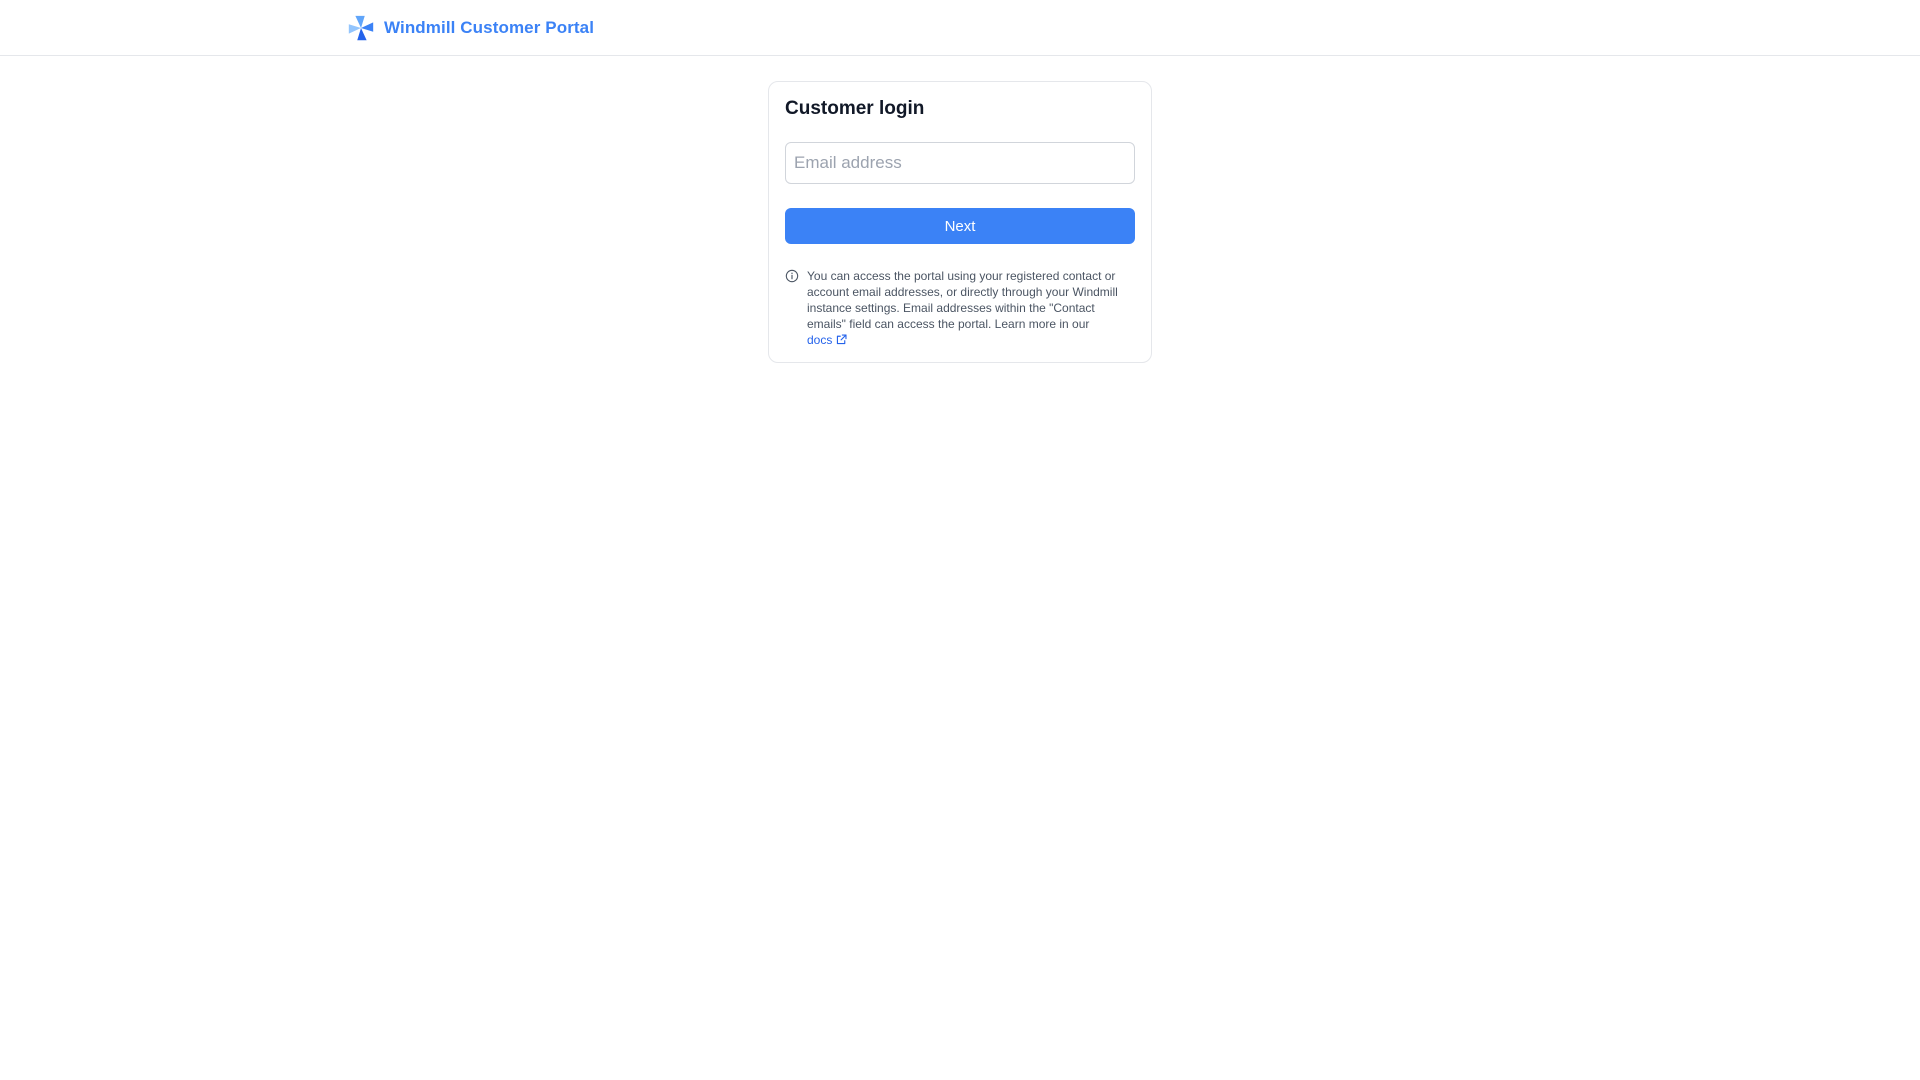 The image size is (1920, 1080). Describe the element at coordinates (960, 163) in the screenshot. I see `email-input` at that location.